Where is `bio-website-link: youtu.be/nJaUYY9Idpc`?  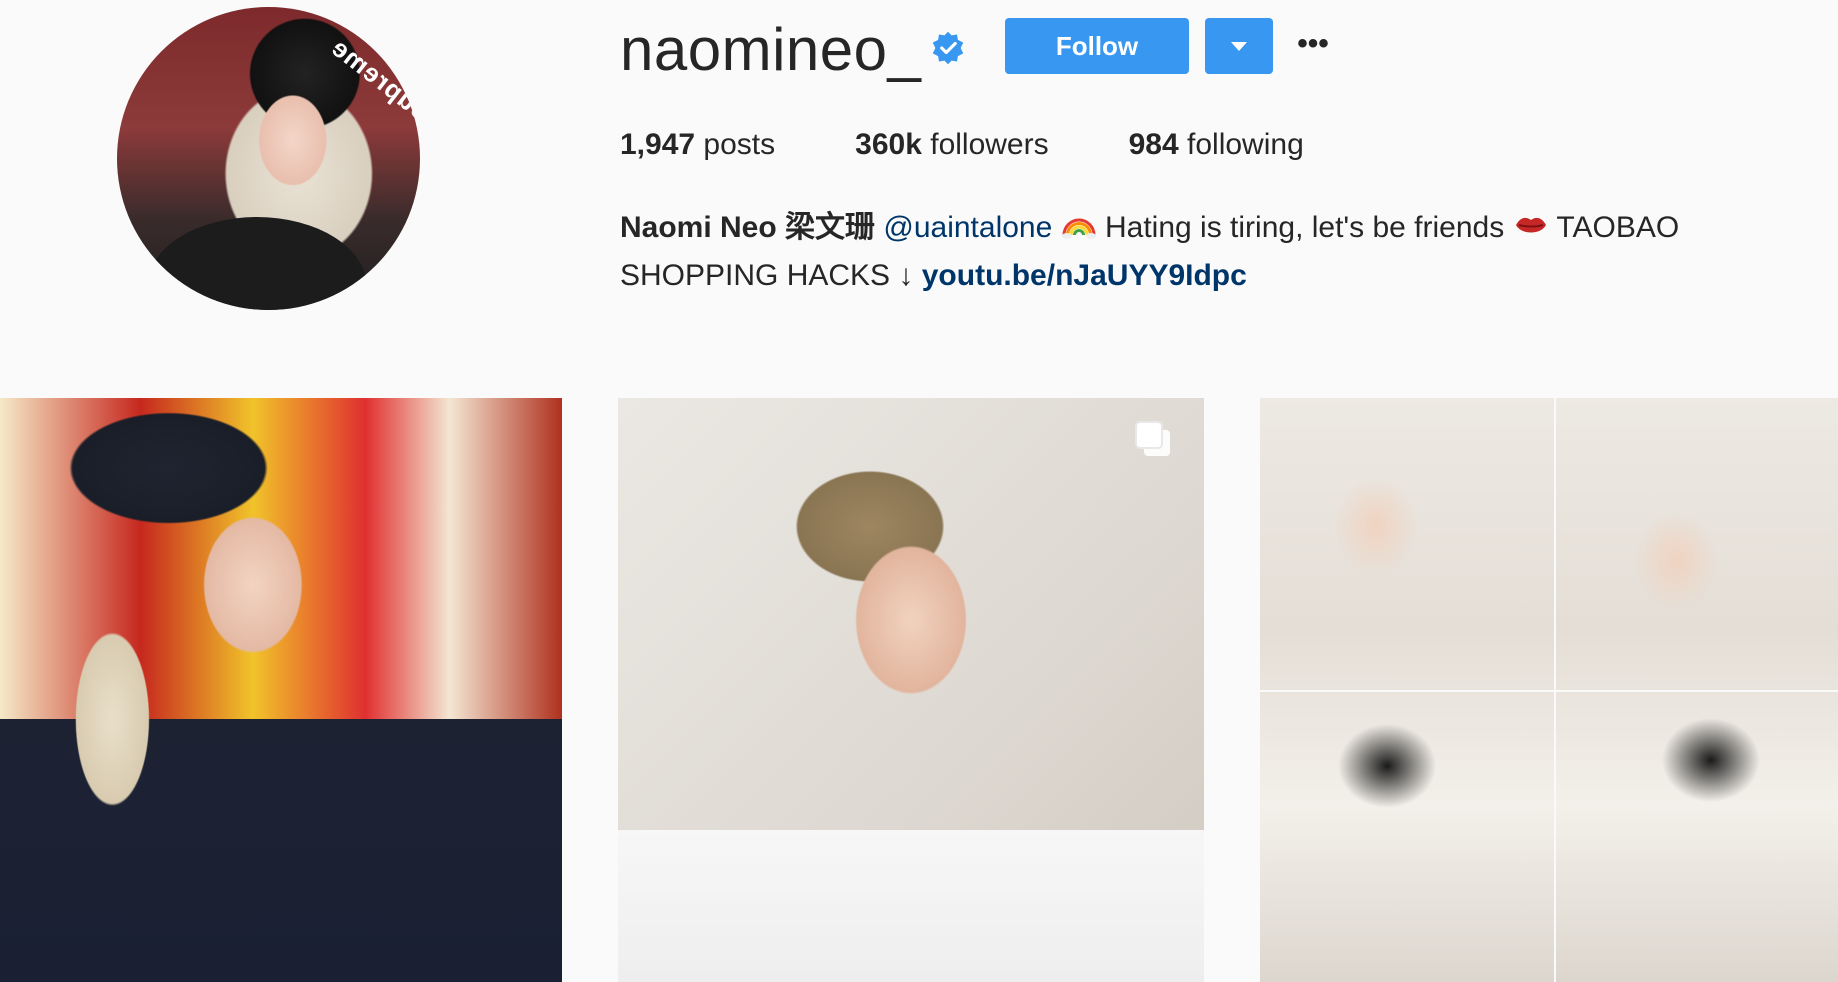 bio-website-link: youtu.be/nJaUYY9Idpc is located at coordinates (1084, 275).